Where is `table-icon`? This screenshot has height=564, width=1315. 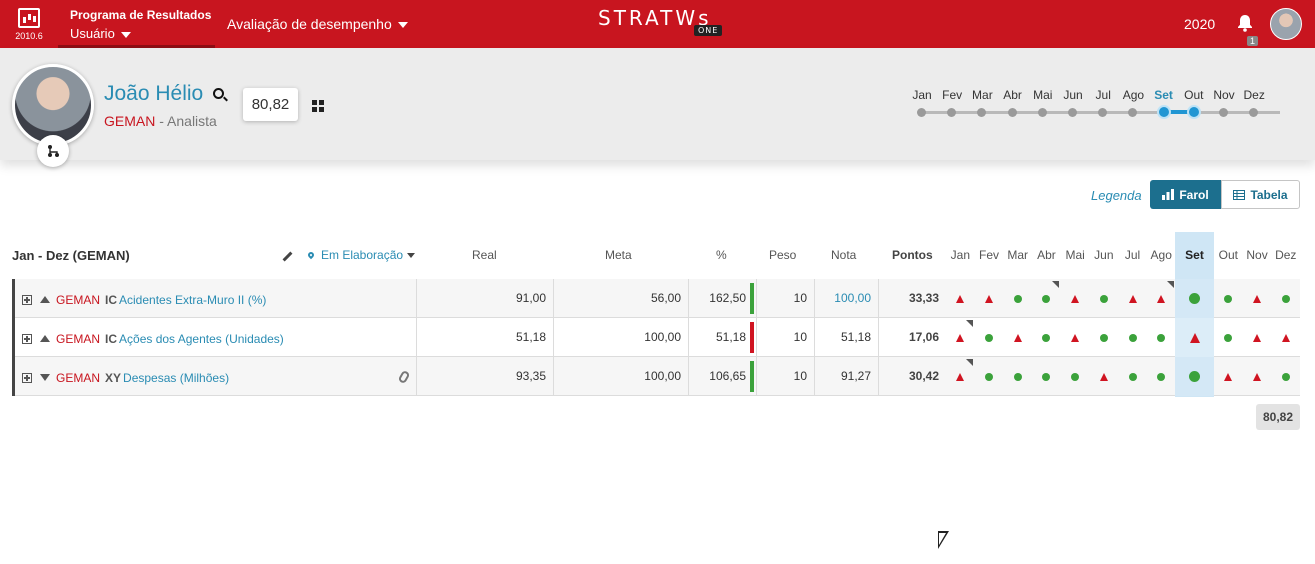
table-icon is located at coordinates (1239, 194).